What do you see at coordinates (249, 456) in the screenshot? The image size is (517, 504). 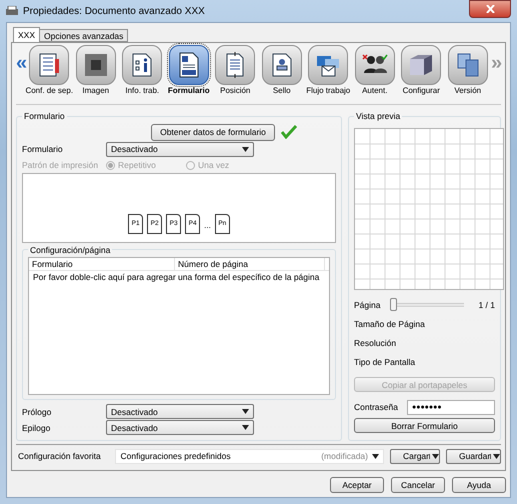 I see `favorites-dropdown: Configuraciones predefinidos (modificada)` at bounding box center [249, 456].